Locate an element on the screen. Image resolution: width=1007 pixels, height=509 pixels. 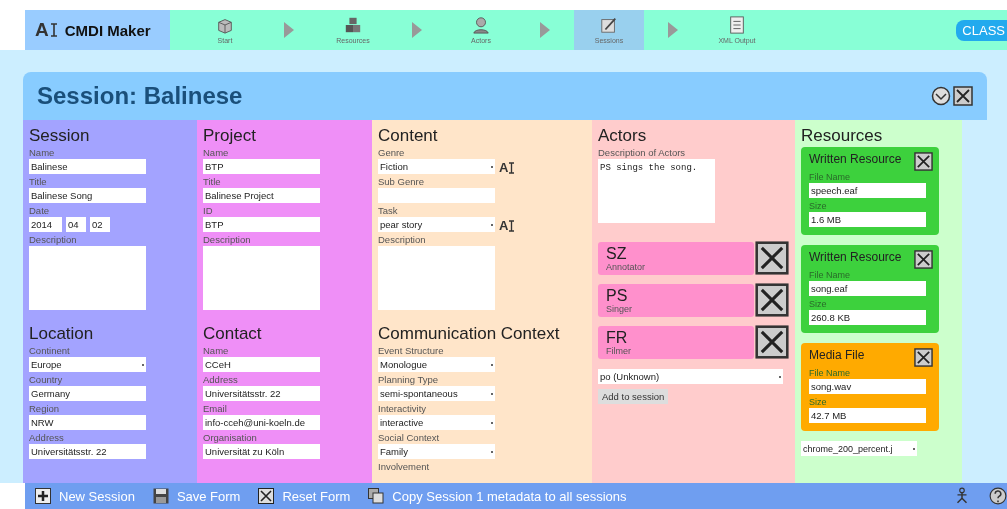
input-field: 02 is located at coordinates (100, 224).